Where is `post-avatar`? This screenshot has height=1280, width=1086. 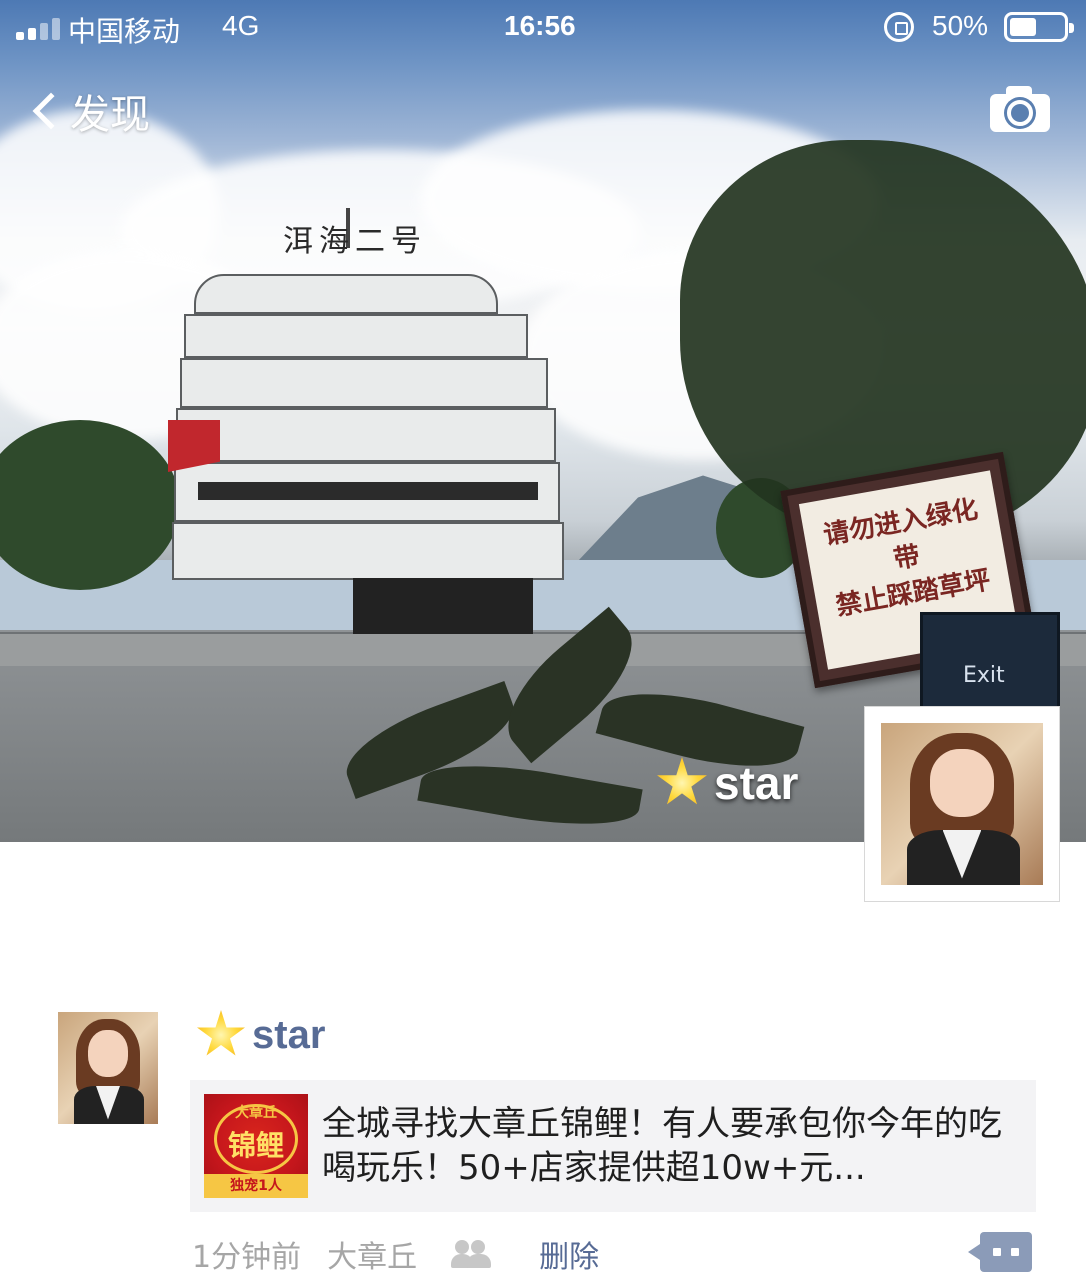
post-avatar is located at coordinates (108, 1068).